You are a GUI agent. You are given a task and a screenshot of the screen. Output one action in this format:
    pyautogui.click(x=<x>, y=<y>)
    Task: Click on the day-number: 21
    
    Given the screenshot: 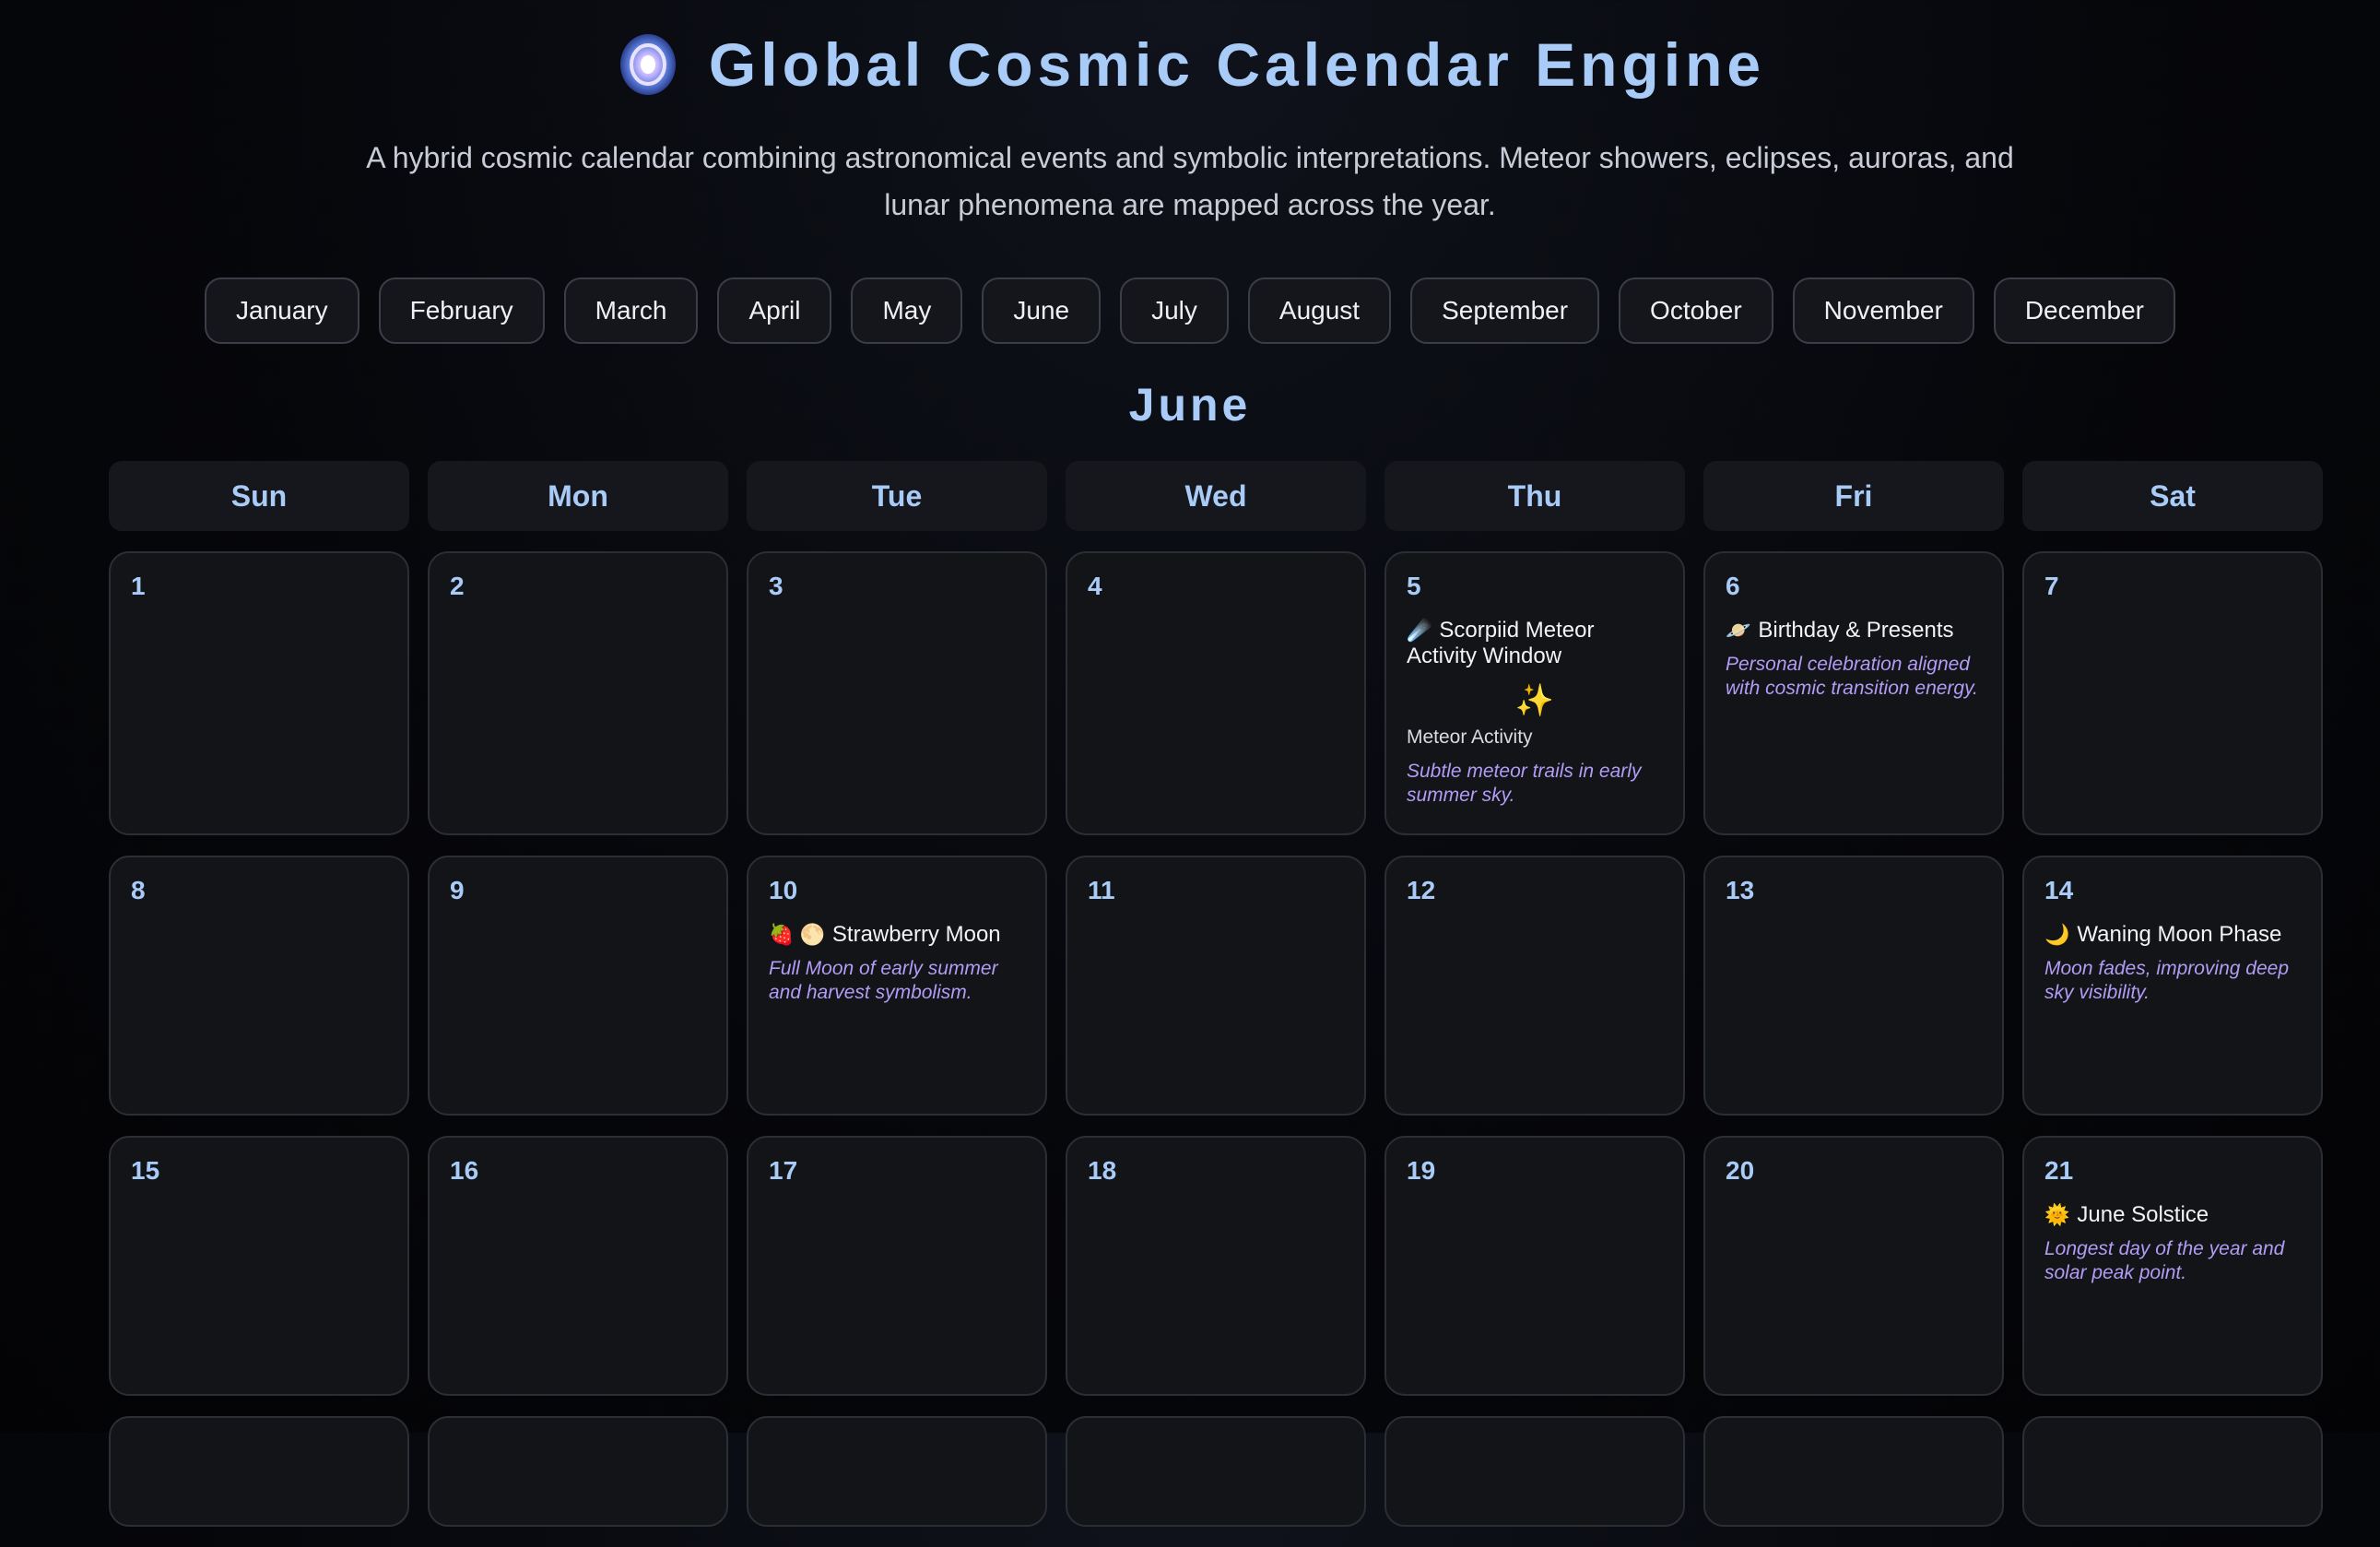 What is the action you would take?
    pyautogui.click(x=2059, y=1170)
    